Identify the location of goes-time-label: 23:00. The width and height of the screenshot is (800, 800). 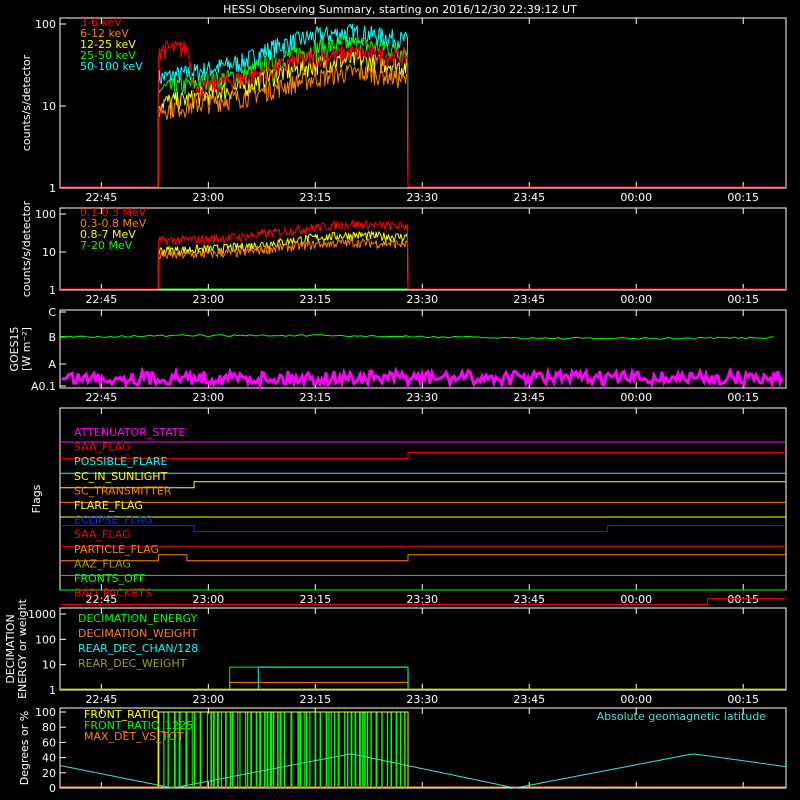
(208, 397).